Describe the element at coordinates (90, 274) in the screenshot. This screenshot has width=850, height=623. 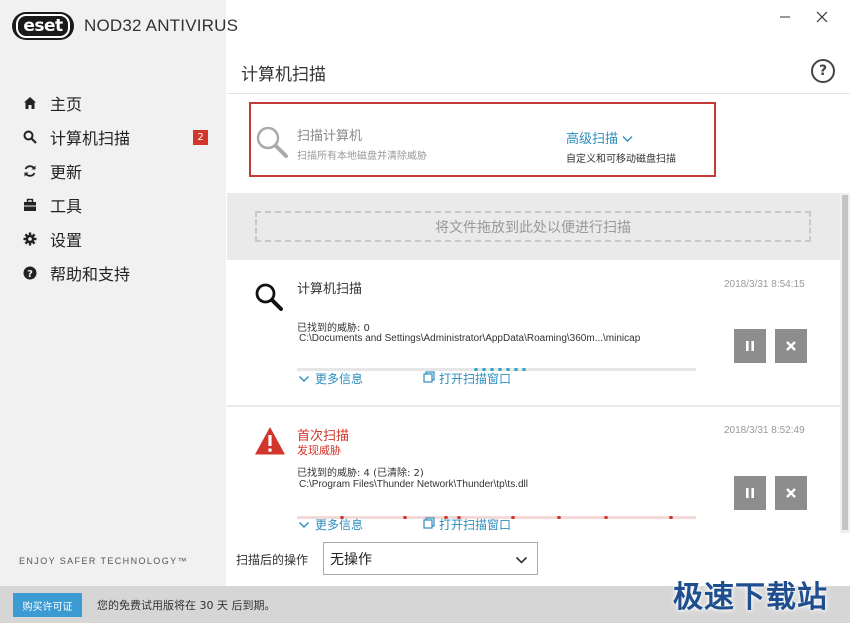
I see `sidebar-item-label: 帮助和支持` at that location.